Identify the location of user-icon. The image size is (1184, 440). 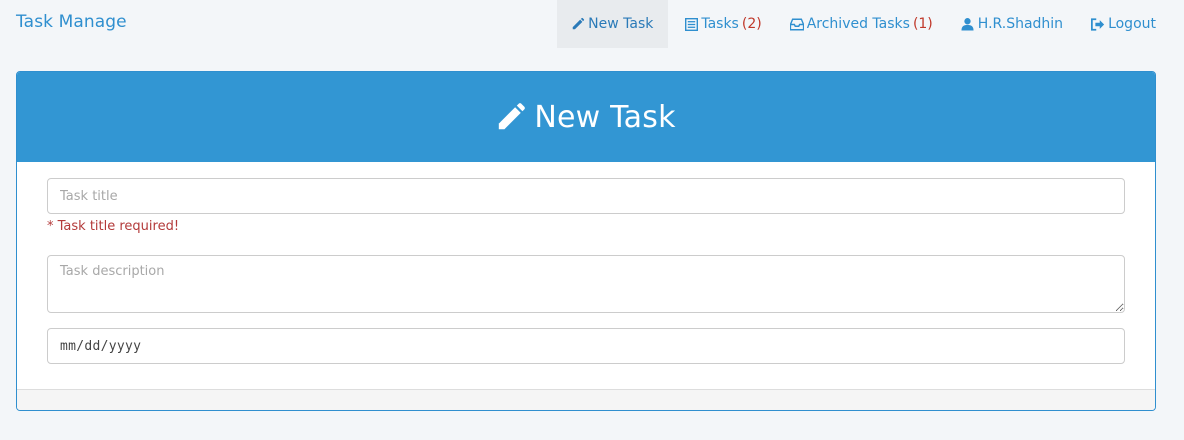
(968, 24).